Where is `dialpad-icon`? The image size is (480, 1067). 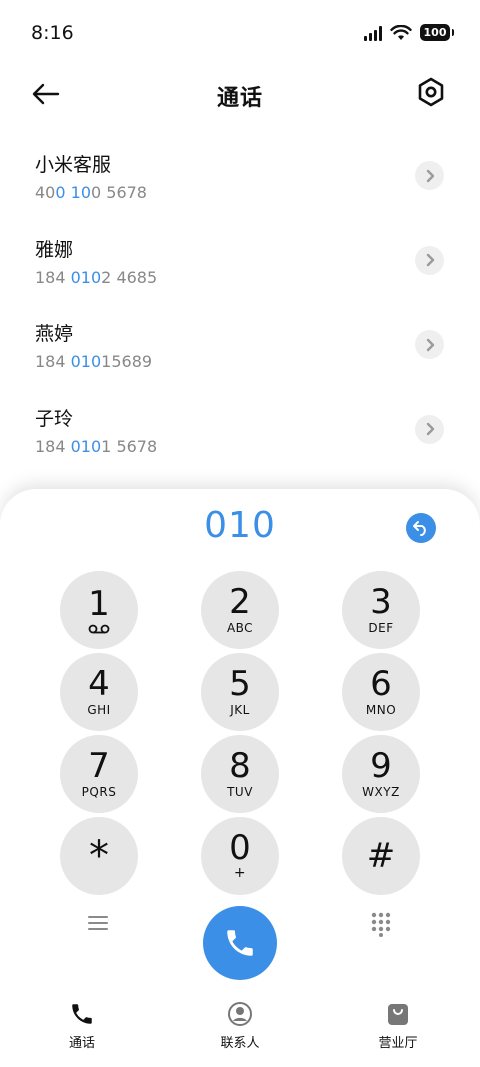 dialpad-icon is located at coordinates (381, 924).